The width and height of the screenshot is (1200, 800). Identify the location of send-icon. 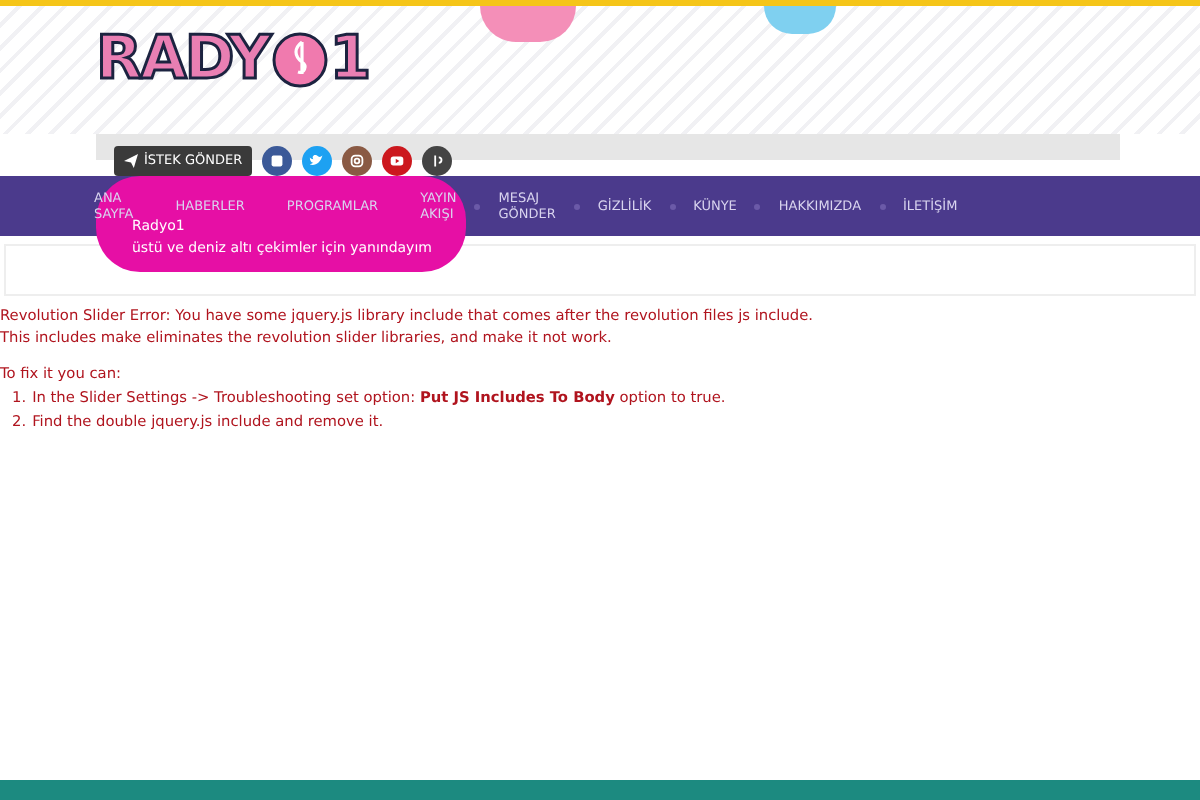
(131, 161).